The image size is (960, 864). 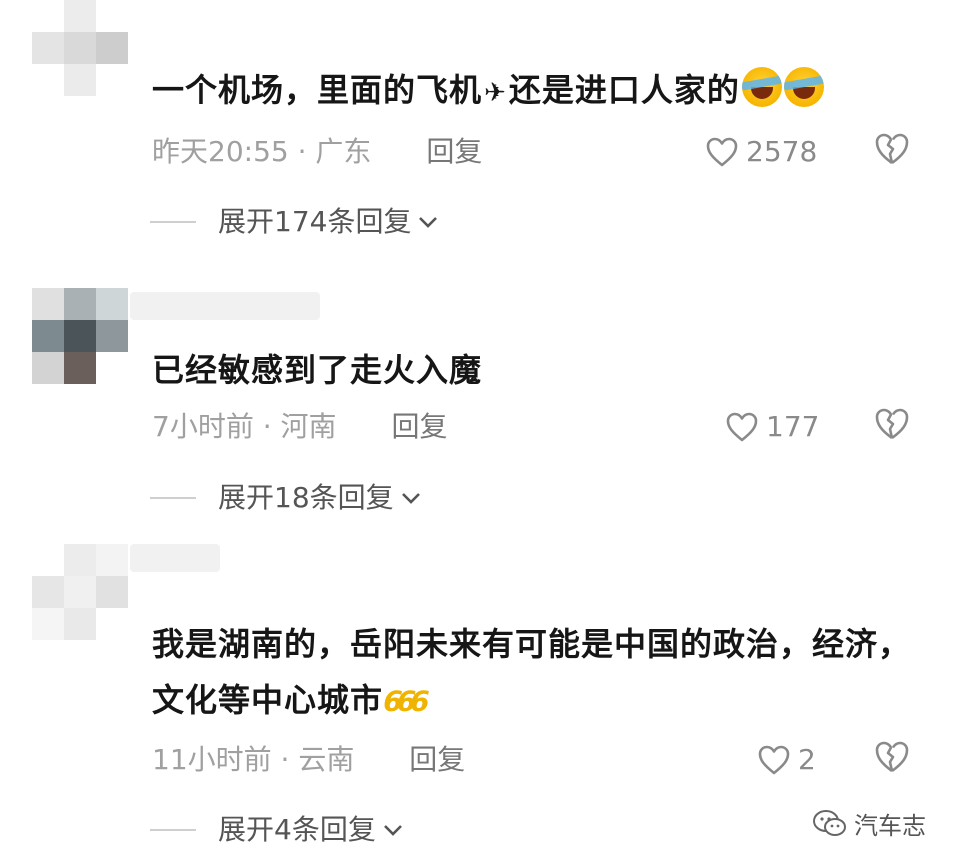 I want to click on comment-meta: 昨天20:55 · 广东 回复, so click(x=317, y=152).